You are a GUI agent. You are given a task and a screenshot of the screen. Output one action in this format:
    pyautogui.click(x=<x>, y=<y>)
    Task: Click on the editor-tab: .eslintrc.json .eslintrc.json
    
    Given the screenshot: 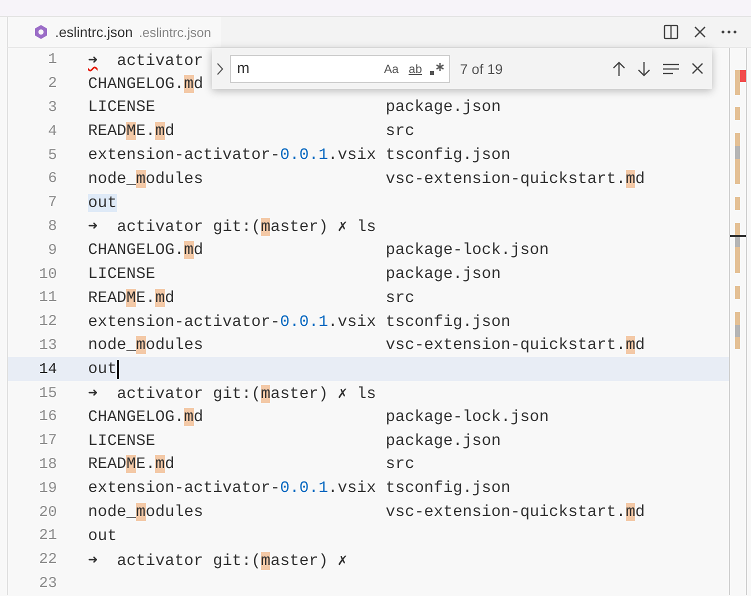 What is the action you would take?
    pyautogui.click(x=115, y=32)
    